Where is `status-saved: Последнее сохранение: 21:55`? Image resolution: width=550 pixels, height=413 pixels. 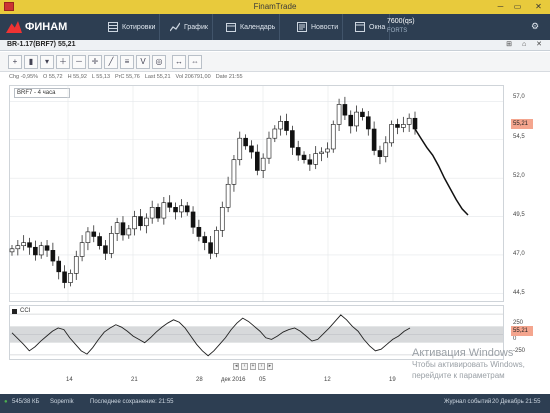 status-saved: Последнее сохранение: 21:55 is located at coordinates (132, 402).